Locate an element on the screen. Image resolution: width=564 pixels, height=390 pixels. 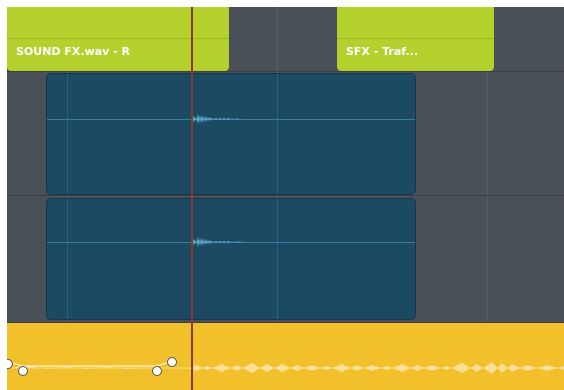
sound-fx-clip: SOUND FX.wav - R is located at coordinates (118, 39).